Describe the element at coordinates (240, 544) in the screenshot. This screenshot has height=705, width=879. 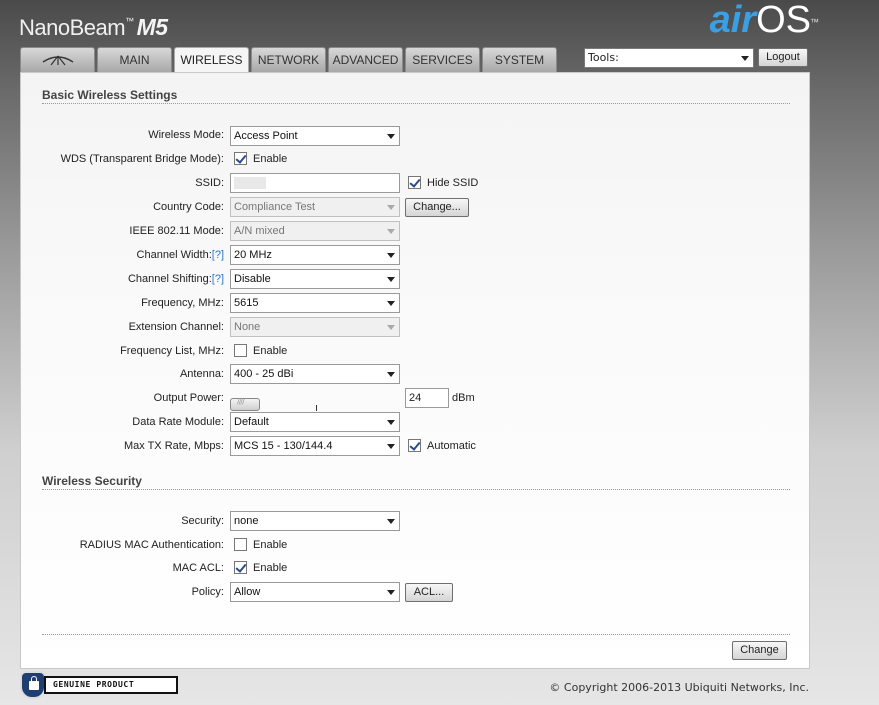
I see `radius-mac-checkbox` at that location.